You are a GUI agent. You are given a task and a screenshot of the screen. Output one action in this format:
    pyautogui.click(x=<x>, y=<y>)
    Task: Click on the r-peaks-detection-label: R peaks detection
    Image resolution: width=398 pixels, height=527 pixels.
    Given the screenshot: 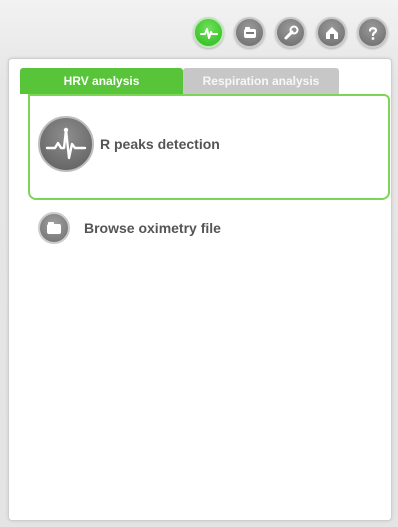 What is the action you would take?
    pyautogui.click(x=160, y=144)
    